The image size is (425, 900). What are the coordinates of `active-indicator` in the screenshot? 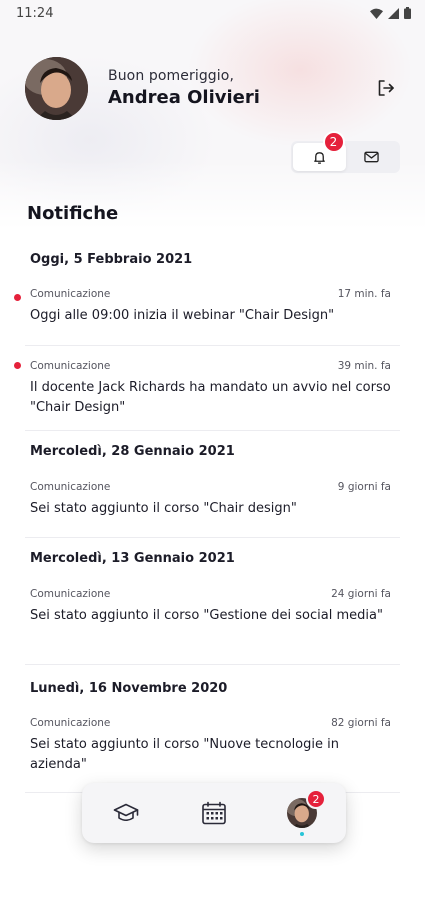 It's located at (302, 834).